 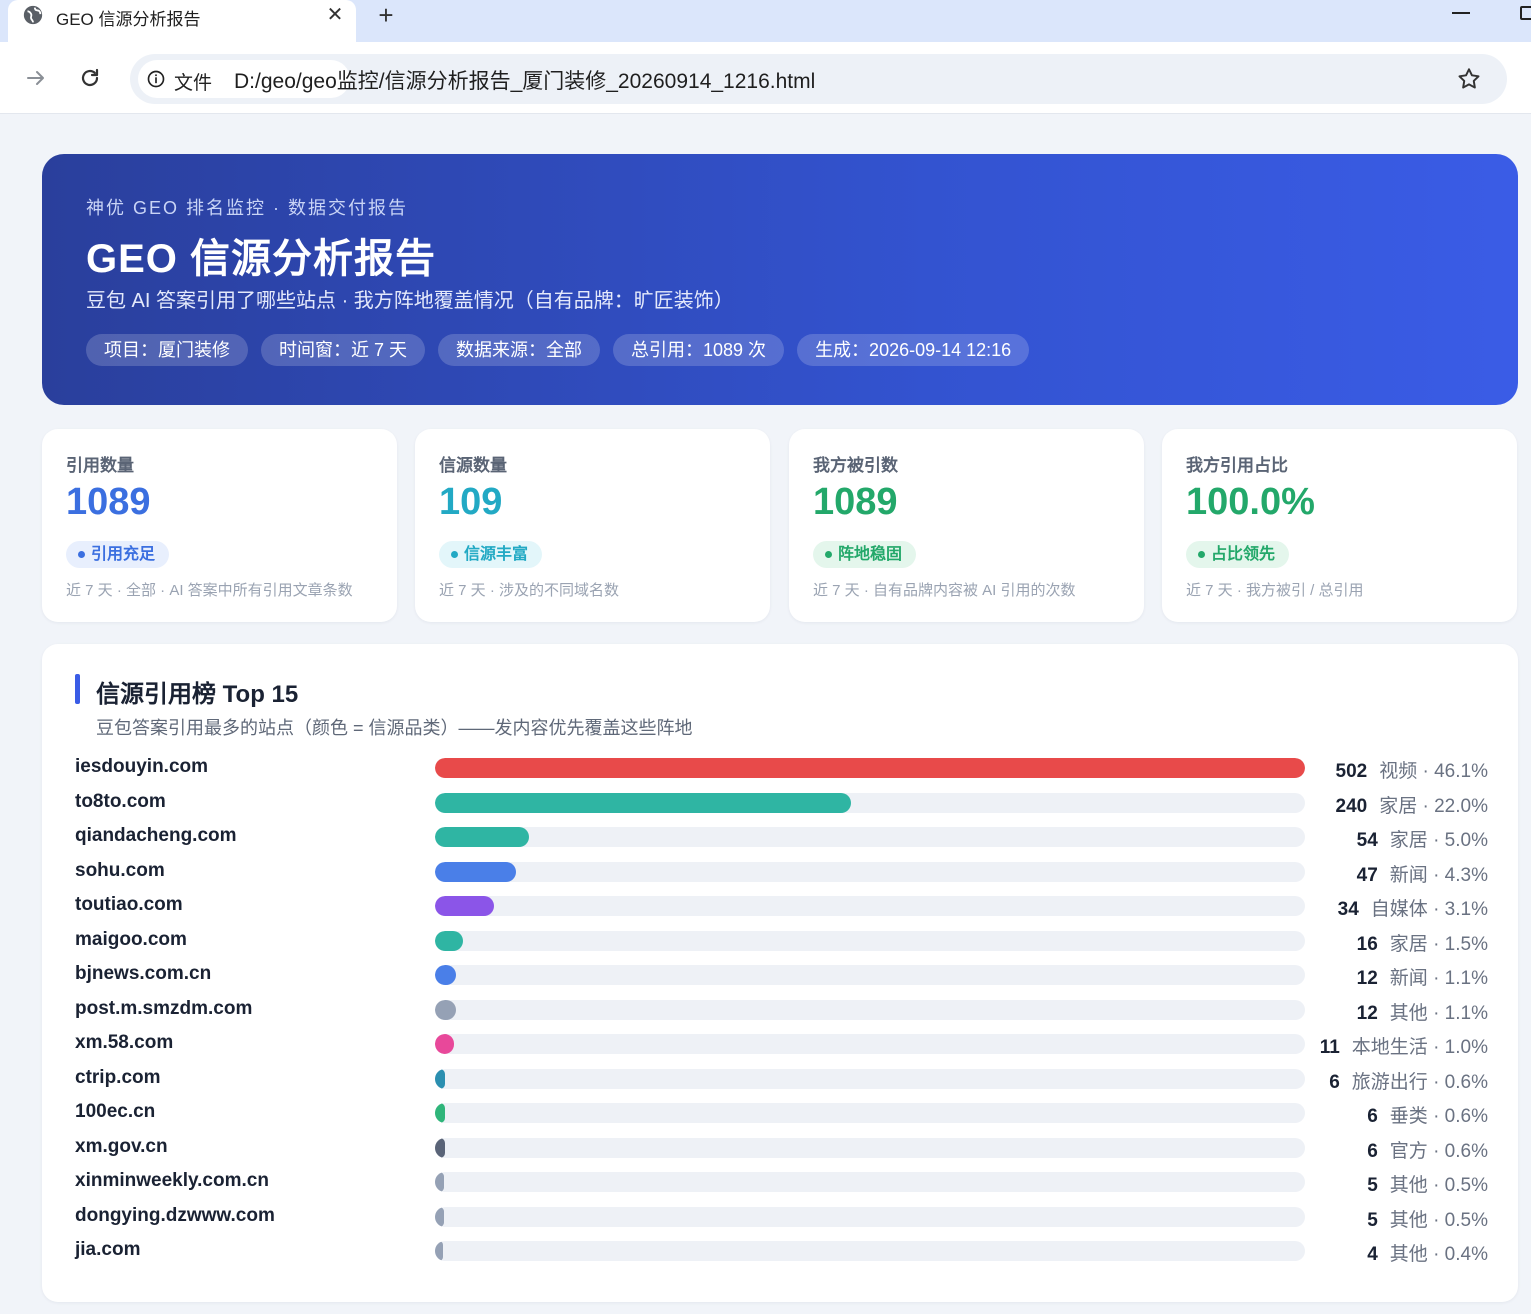 What do you see at coordinates (1378, 1011) in the screenshot?
I see `row-meta: 12 其他 · 1.1%` at bounding box center [1378, 1011].